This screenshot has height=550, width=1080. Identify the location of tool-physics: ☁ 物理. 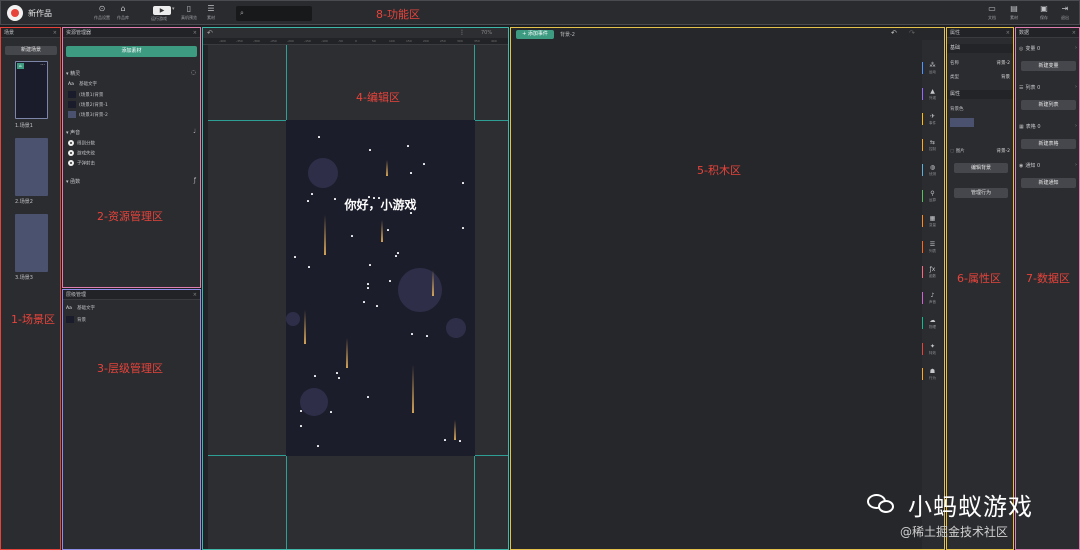
(932, 323).